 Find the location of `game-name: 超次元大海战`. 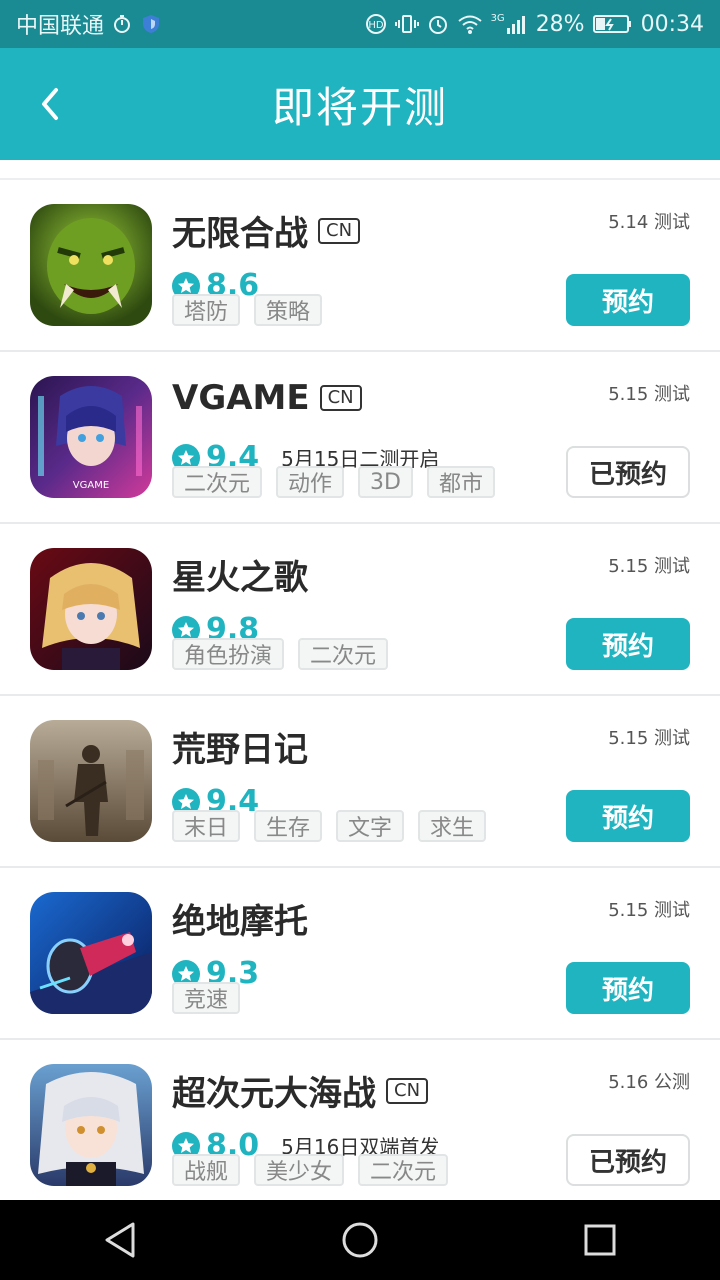

game-name: 超次元大海战 is located at coordinates (274, 1094).